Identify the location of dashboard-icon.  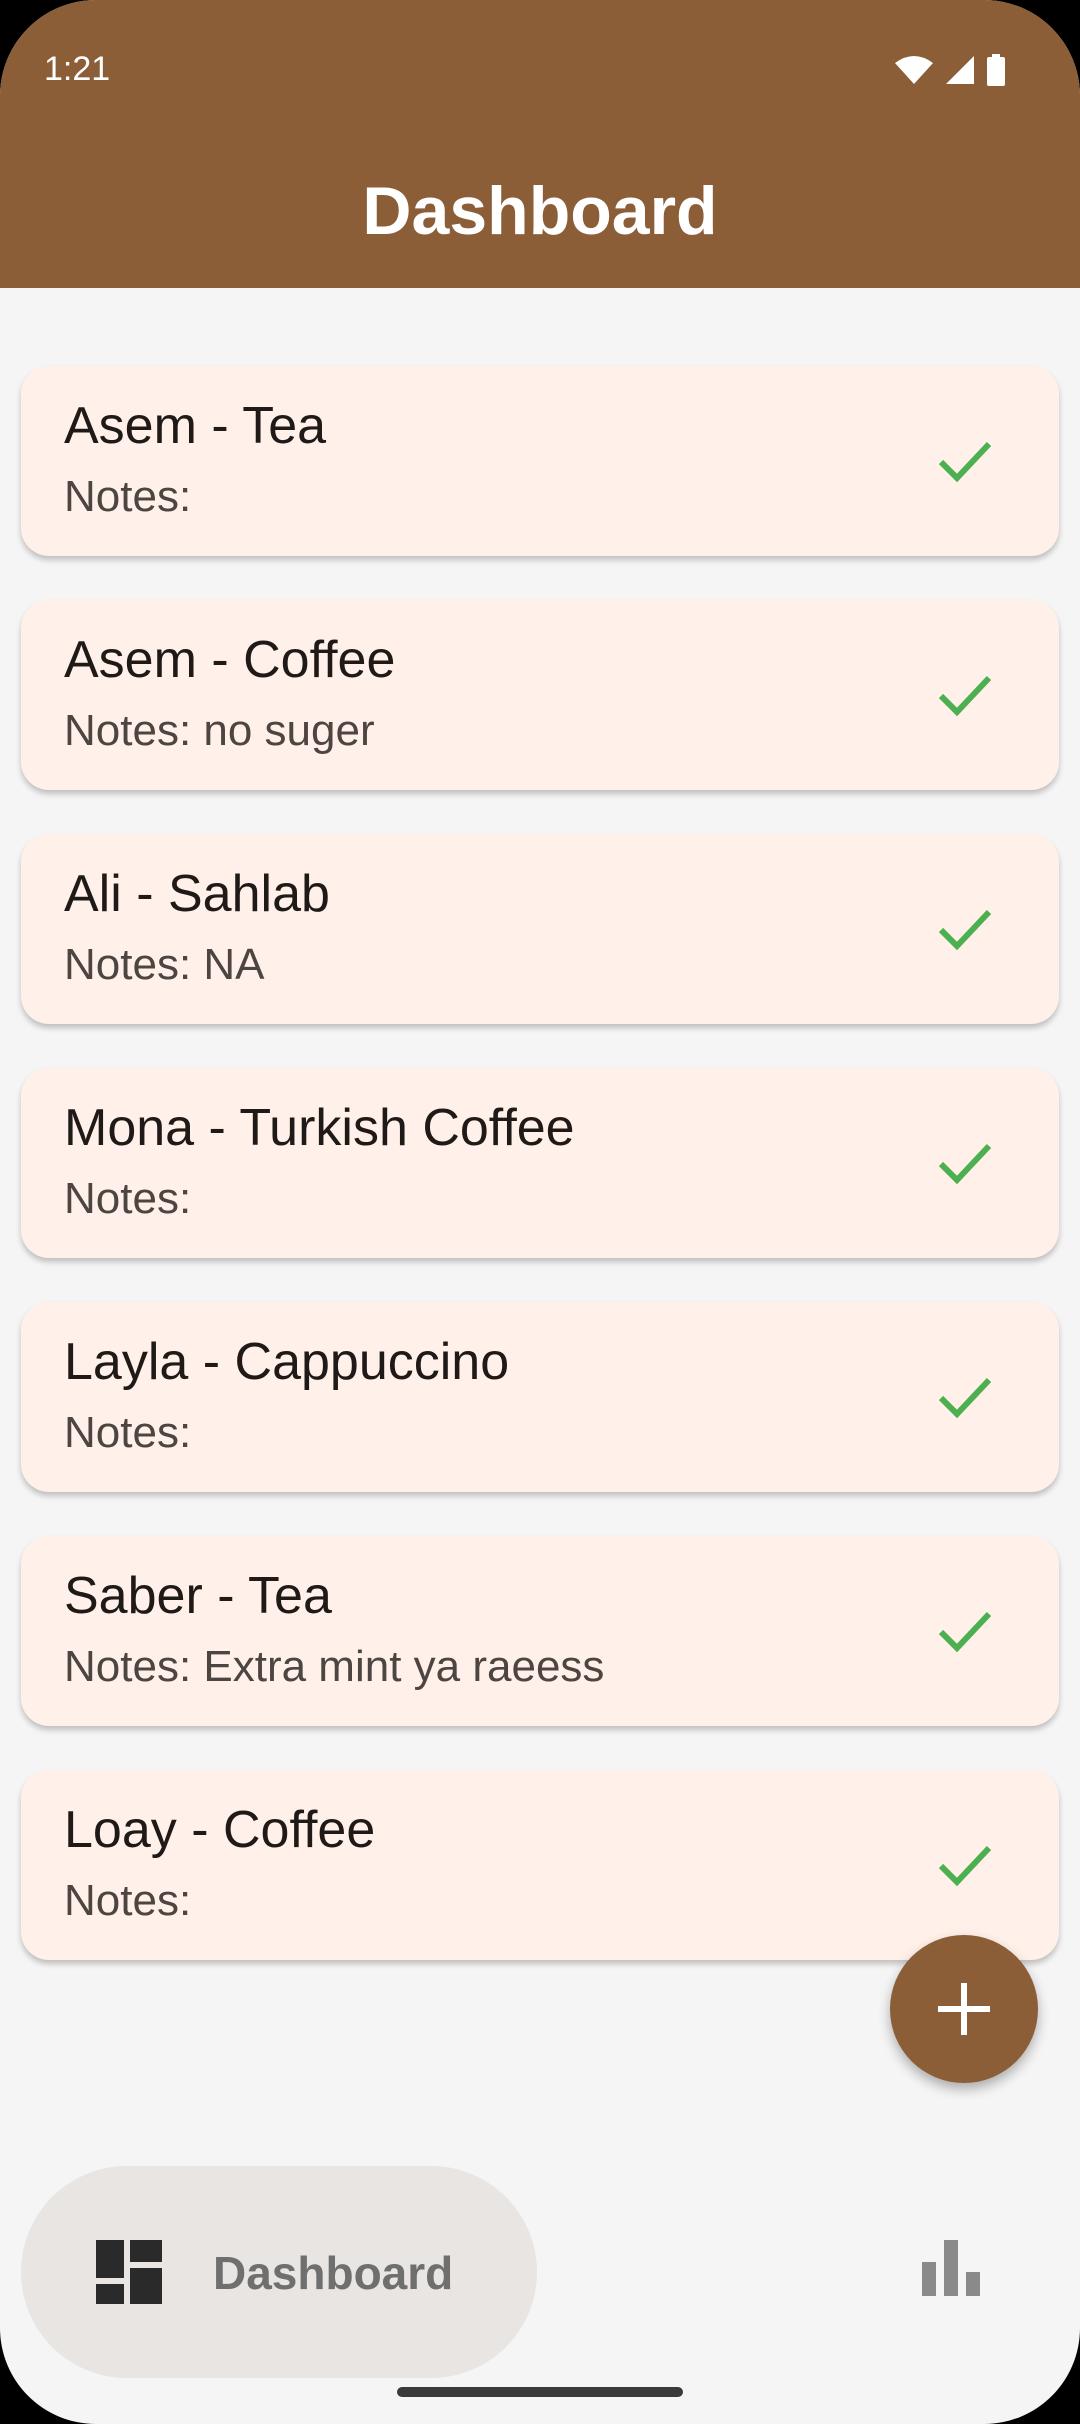
(129, 2272).